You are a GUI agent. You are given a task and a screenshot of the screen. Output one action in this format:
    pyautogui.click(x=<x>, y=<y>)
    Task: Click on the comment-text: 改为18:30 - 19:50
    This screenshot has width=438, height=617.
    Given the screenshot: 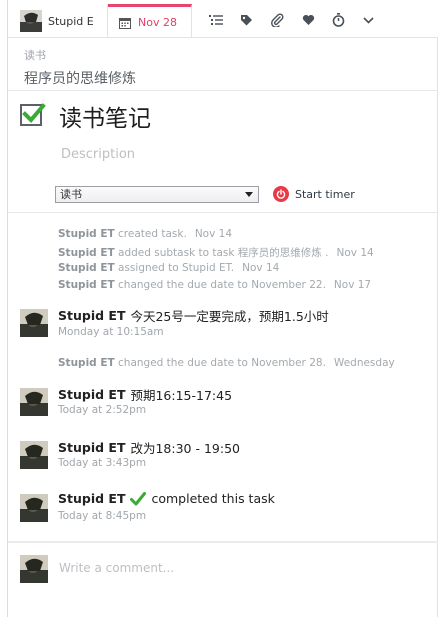 What is the action you would take?
    pyautogui.click(x=185, y=448)
    